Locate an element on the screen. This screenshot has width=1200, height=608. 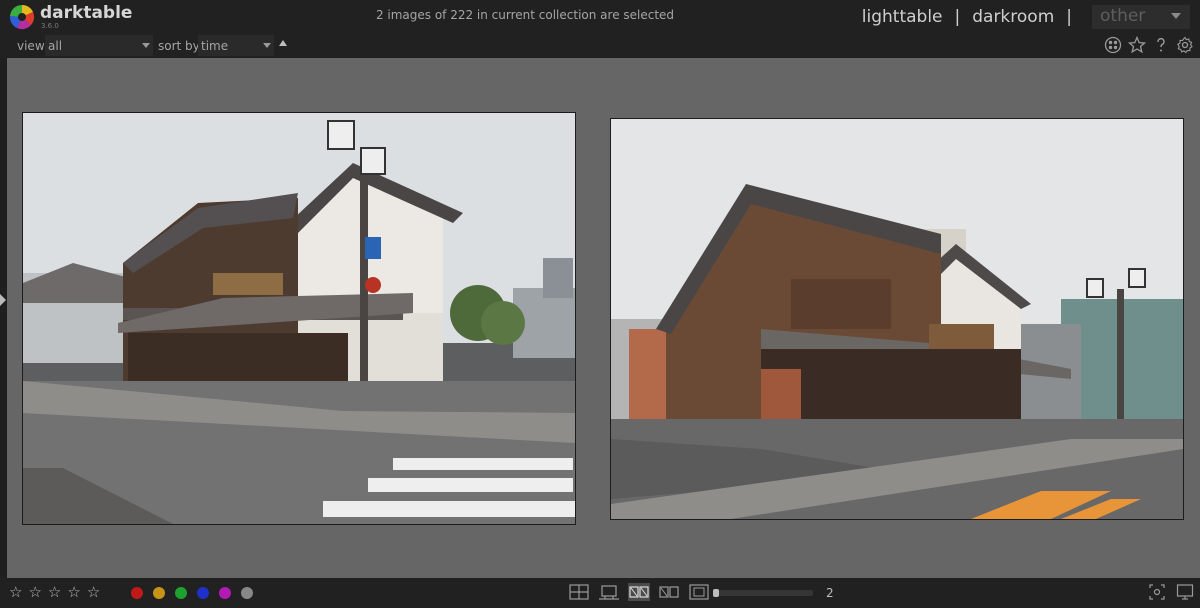
zoom-slider is located at coordinates (763, 593).